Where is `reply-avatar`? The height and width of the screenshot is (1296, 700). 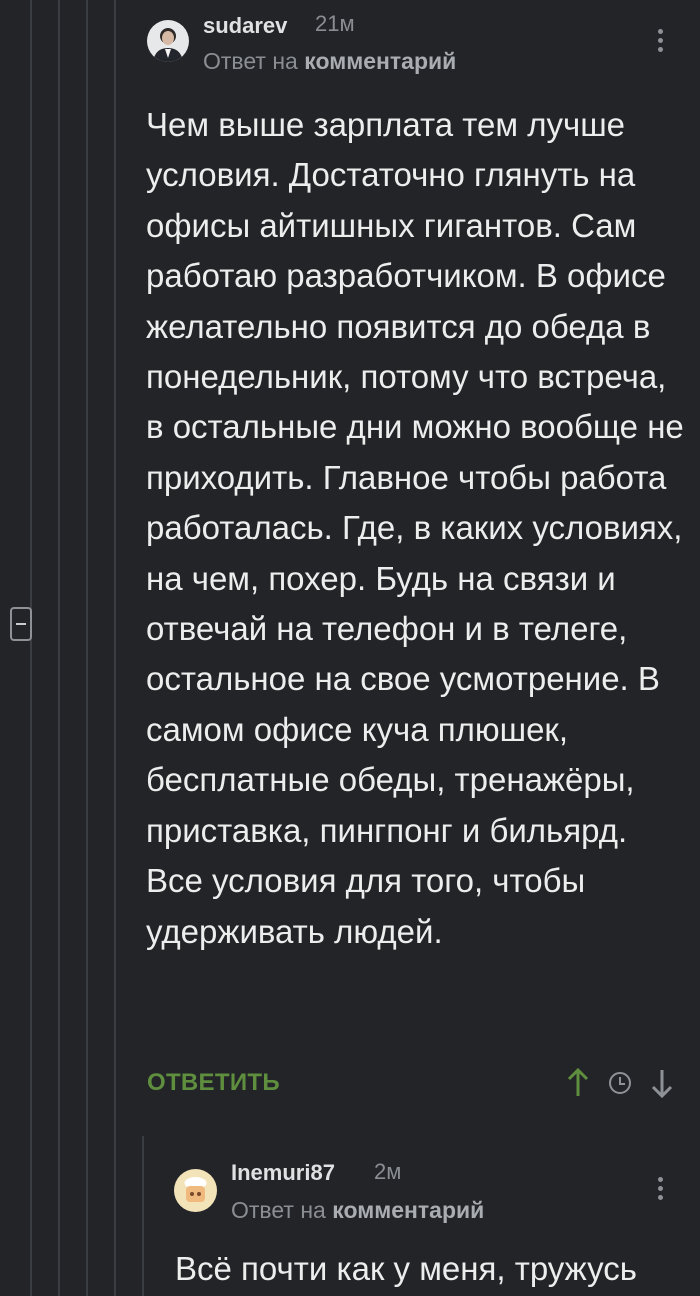
reply-avatar is located at coordinates (195, 1190).